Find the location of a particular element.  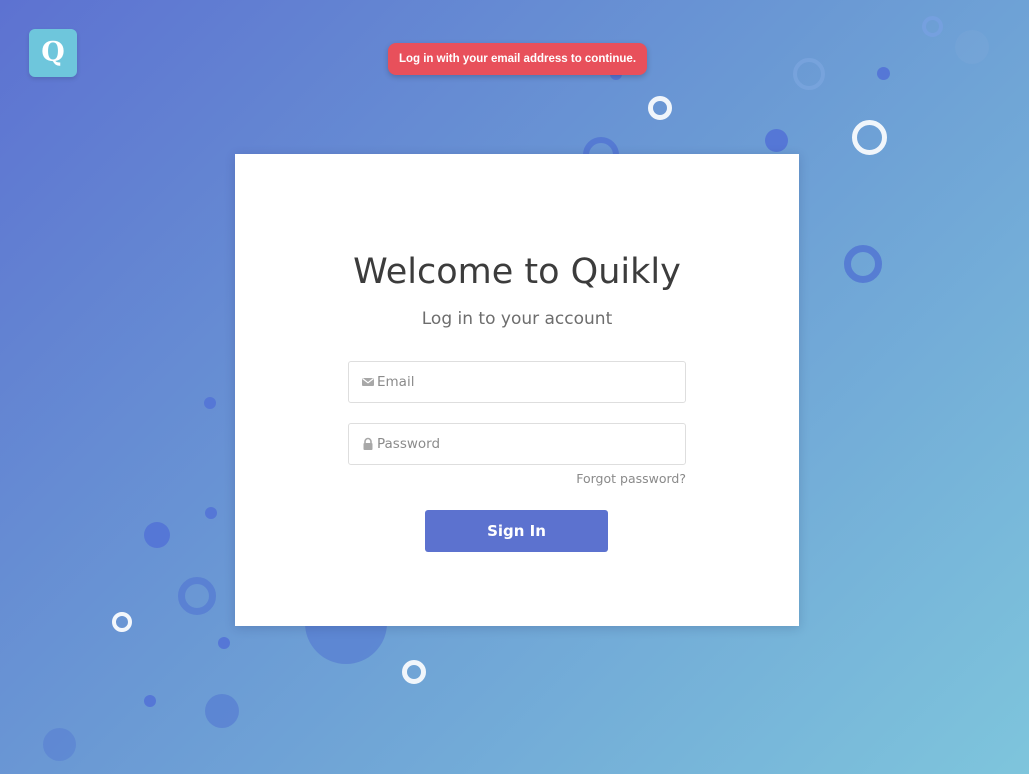

password-field is located at coordinates (517, 444).